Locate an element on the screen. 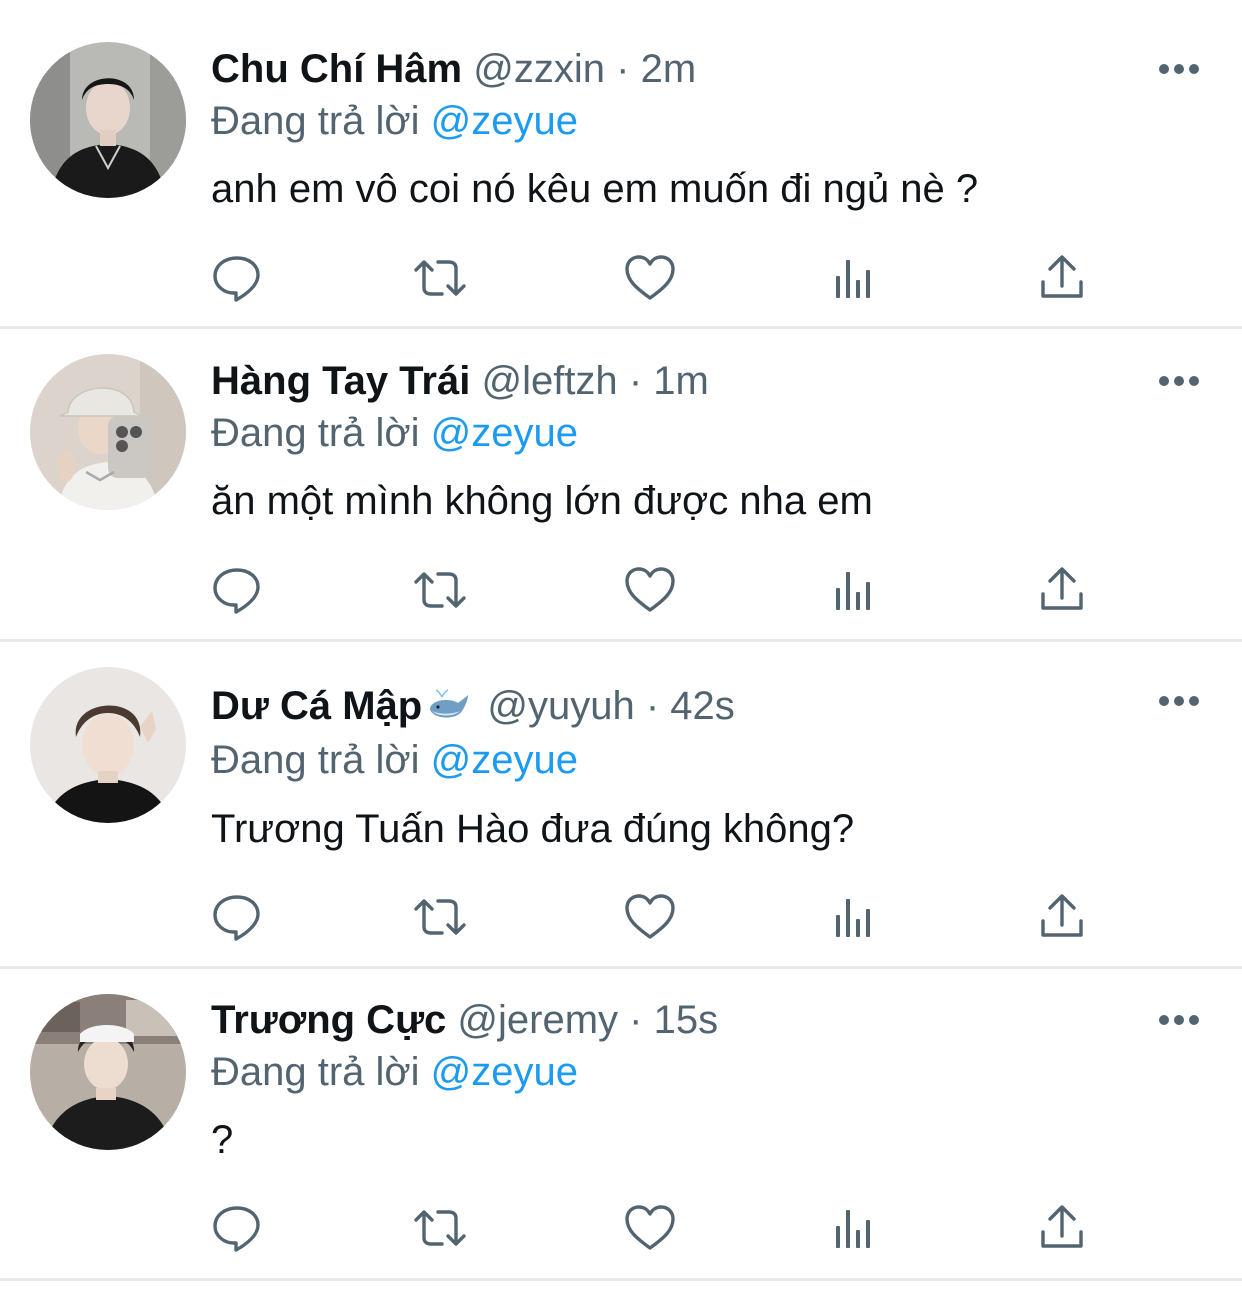  tweet-text: anh em vô coi nó kêu em muốn đi ngủ nè ? is located at coordinates (595, 189).